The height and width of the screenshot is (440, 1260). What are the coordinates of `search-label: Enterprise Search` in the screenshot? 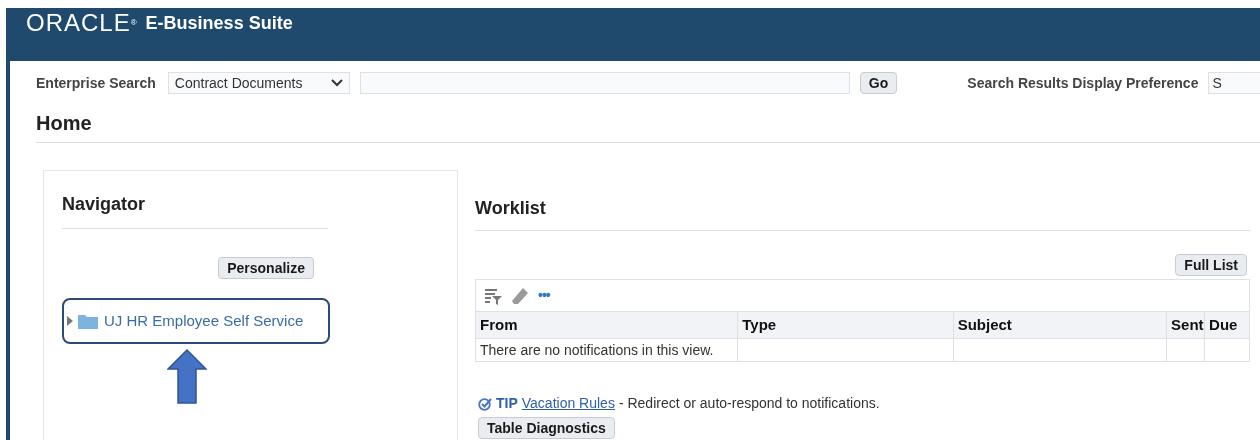 It's located at (96, 83).